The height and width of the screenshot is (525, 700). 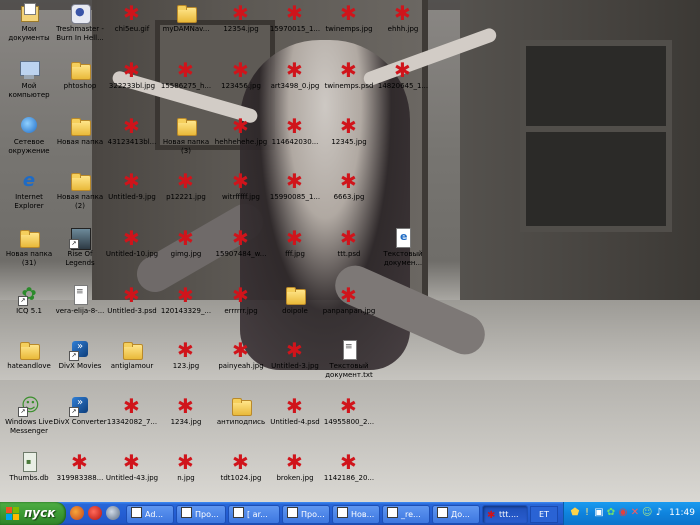 I want to click on antivirus-icon: ◉, so click(x=623, y=513).